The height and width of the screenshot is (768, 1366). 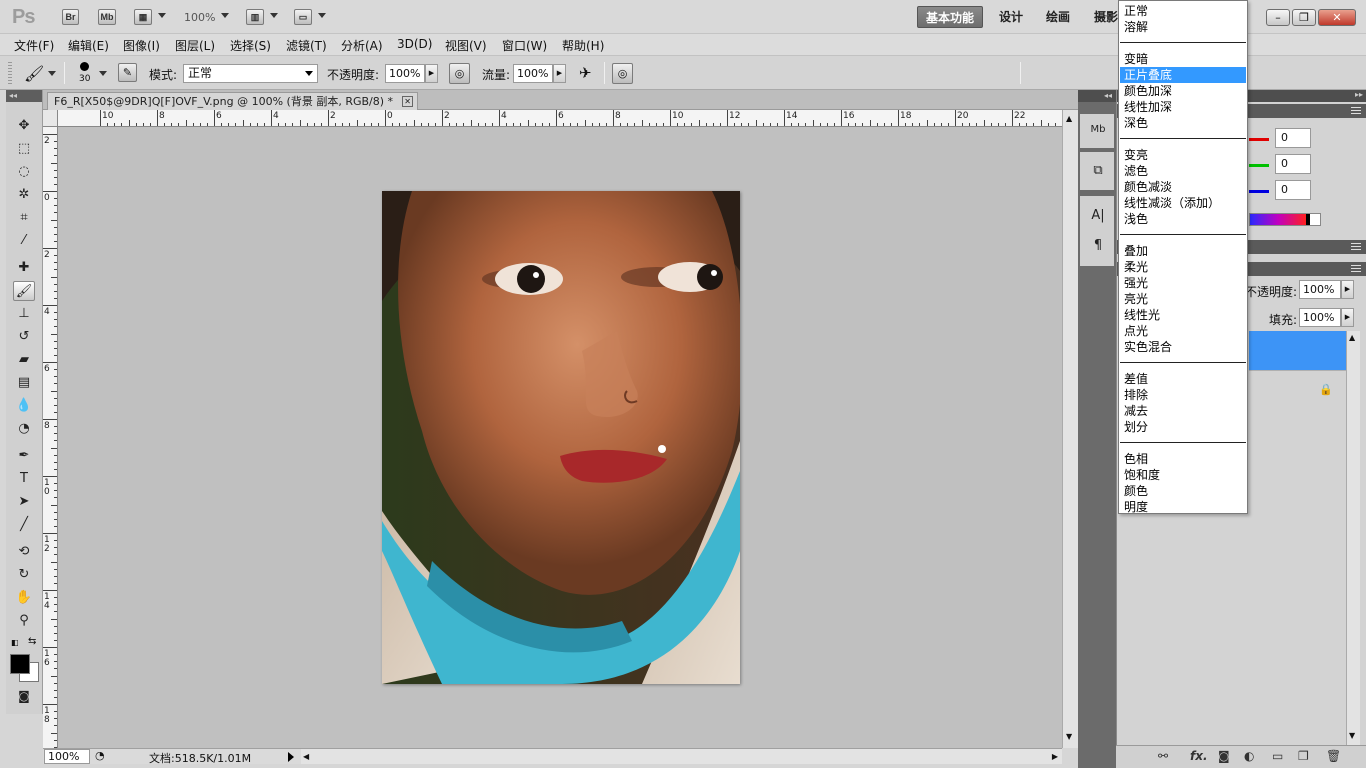 What do you see at coordinates (250, 73) in the screenshot?
I see `mode-select: 正常` at bounding box center [250, 73].